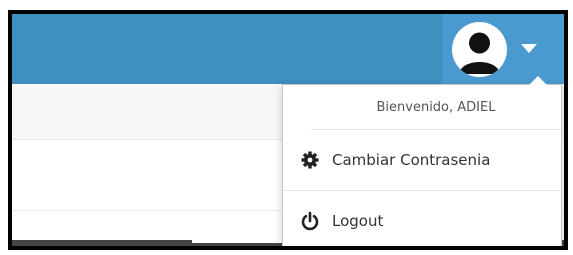 The height and width of the screenshot is (255, 573). Describe the element at coordinates (411, 159) in the screenshot. I see `change-password-label: Cambiar Contrasenia` at that location.